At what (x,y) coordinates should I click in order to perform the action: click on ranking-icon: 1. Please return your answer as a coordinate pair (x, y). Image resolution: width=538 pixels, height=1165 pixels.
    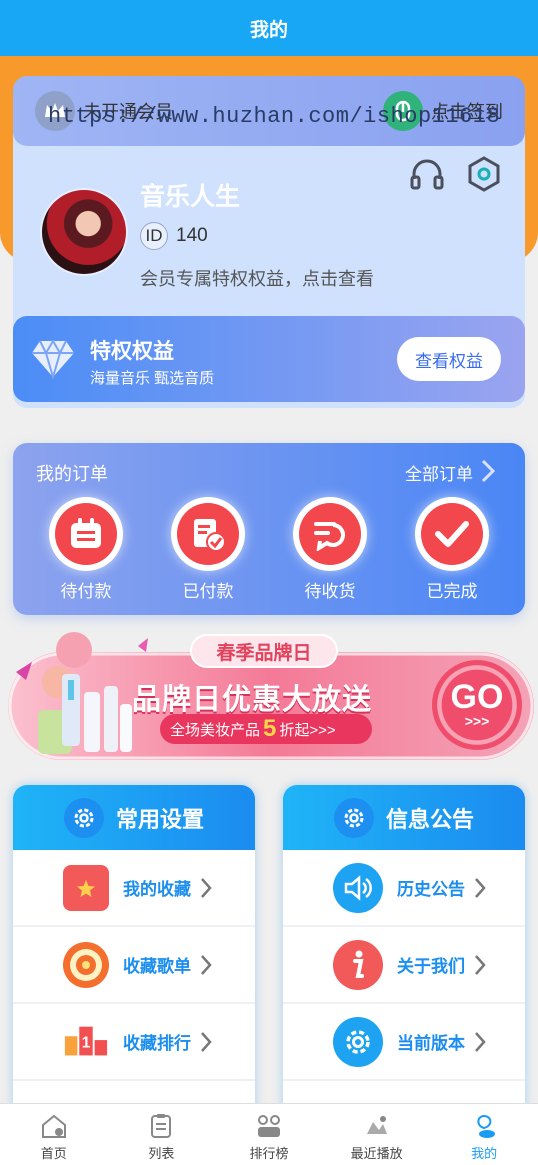
    Looking at the image, I should click on (86, 1042).